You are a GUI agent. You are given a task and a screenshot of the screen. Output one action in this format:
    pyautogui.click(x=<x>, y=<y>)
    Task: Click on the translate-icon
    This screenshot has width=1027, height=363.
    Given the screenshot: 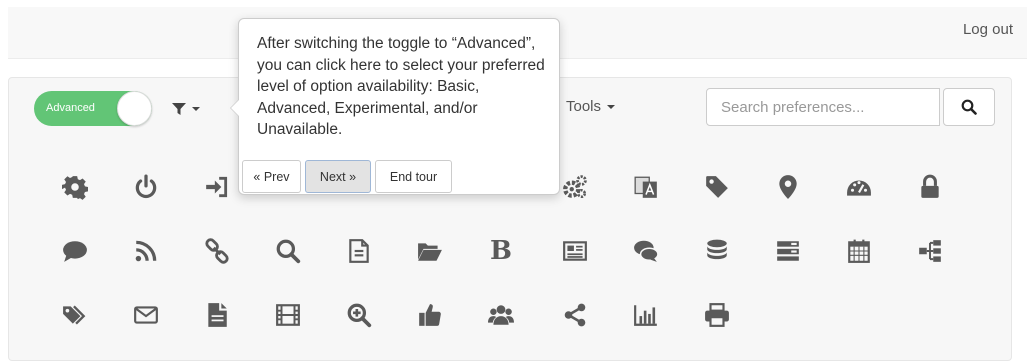 What is the action you would take?
    pyautogui.click(x=646, y=187)
    